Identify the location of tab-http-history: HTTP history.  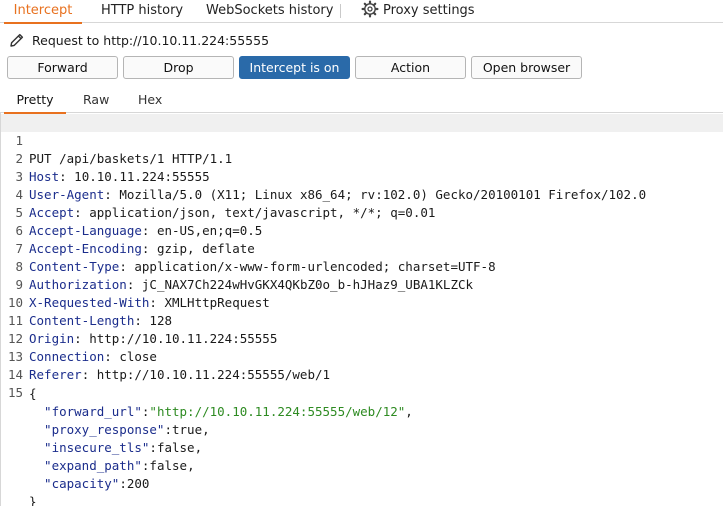
(142, 11).